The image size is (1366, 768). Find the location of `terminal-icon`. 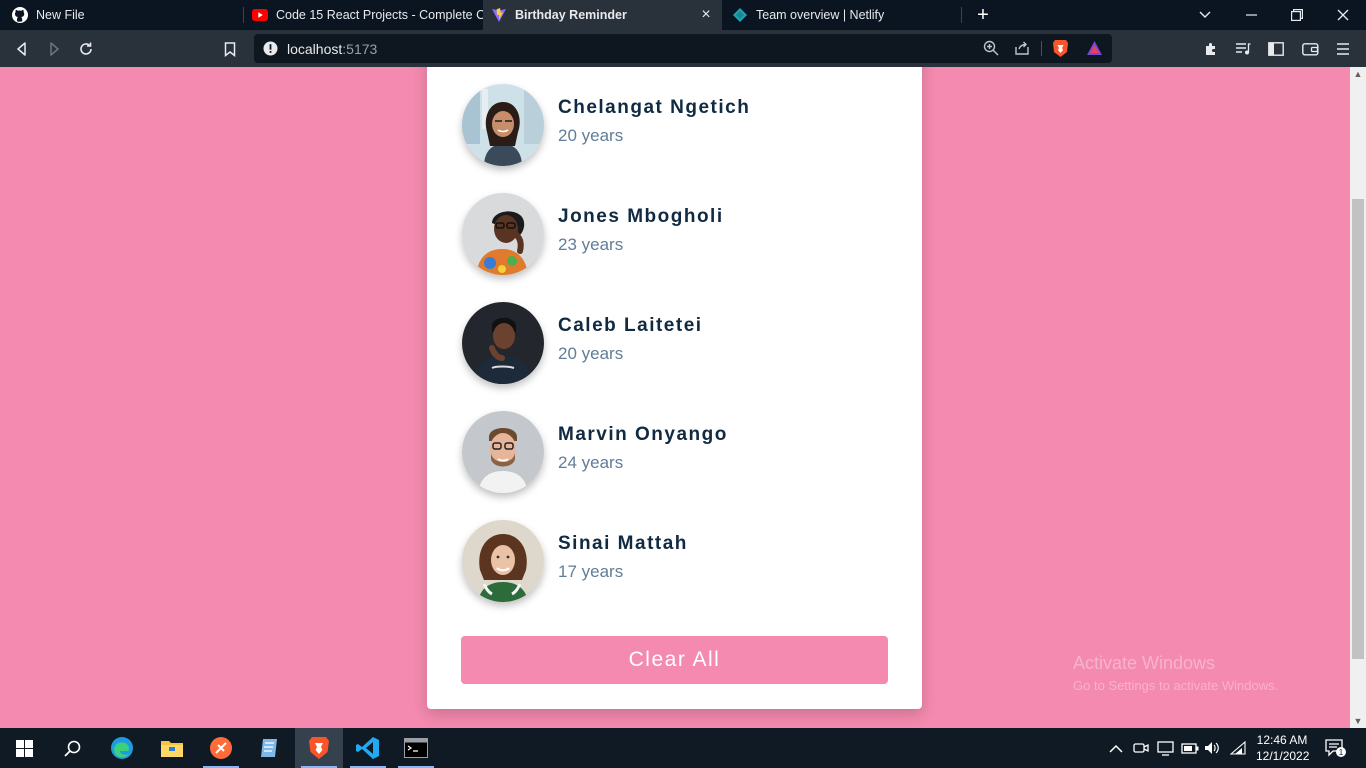

terminal-icon is located at coordinates (416, 748).